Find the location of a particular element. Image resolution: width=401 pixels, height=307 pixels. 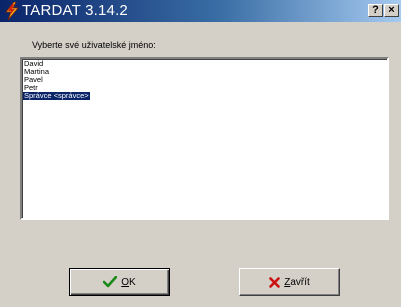

title-bar: TARDAT 3.14.2 ? × is located at coordinates (200, 11).